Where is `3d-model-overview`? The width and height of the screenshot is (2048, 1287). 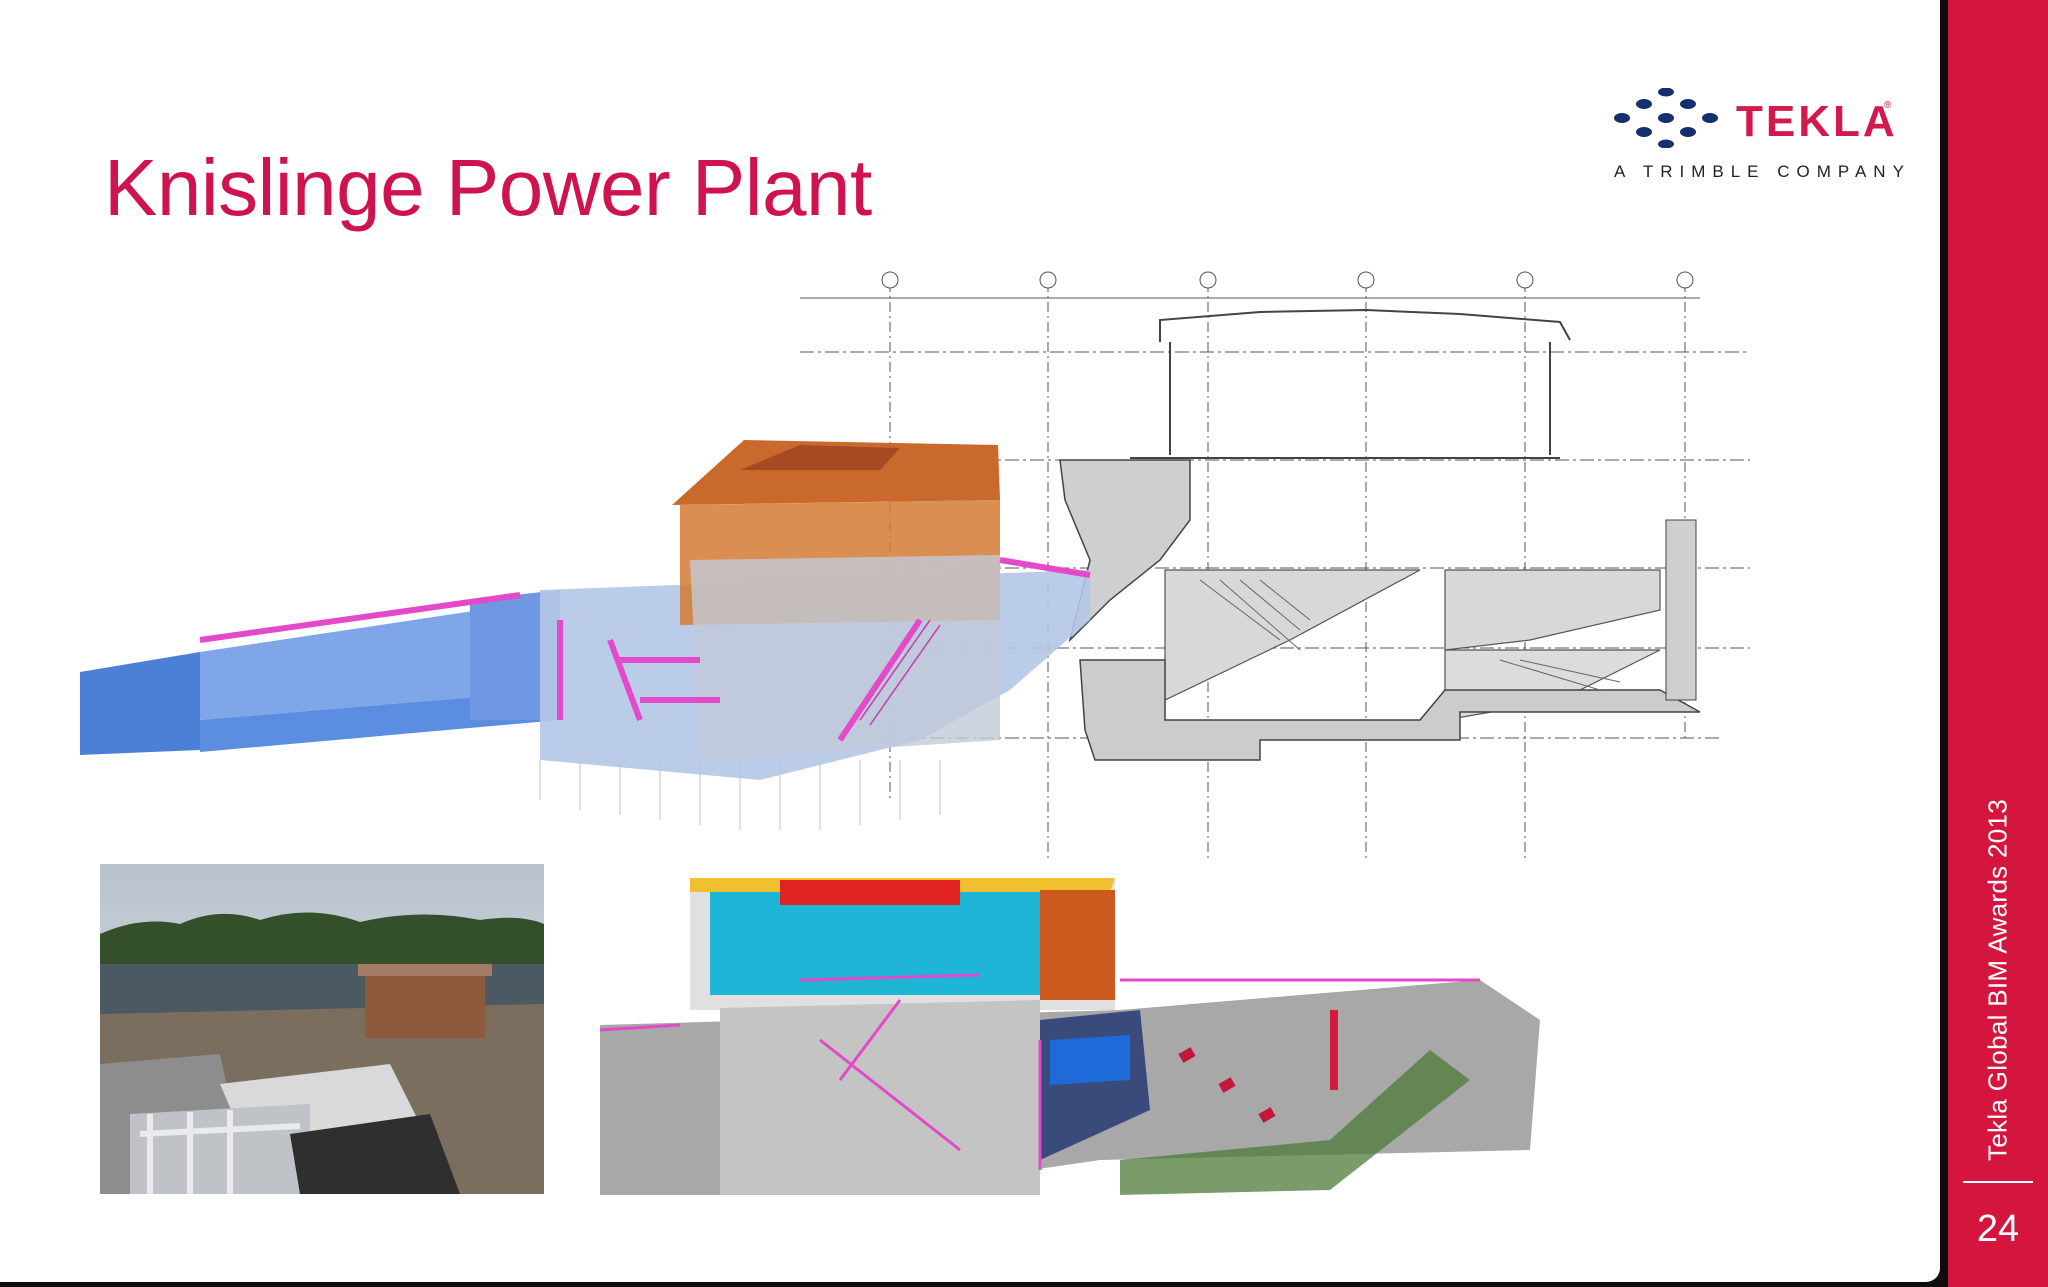 3d-model-overview is located at coordinates (585, 635).